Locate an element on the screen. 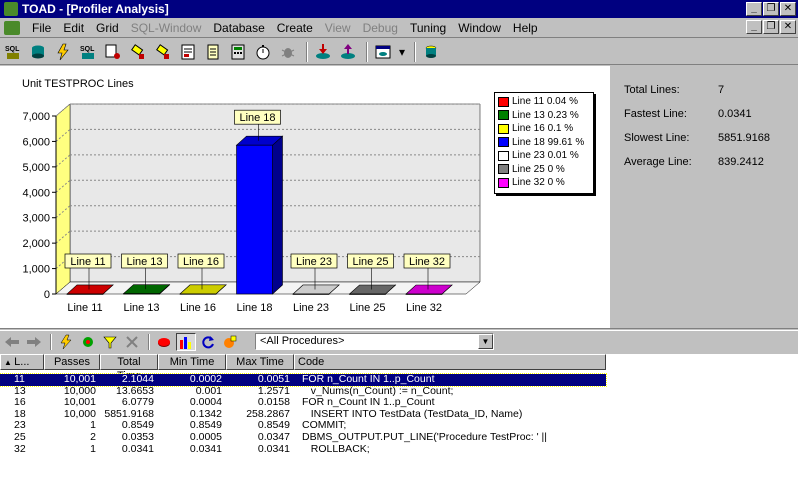 This screenshot has height=498, width=798. table-cell: 0.0005 is located at coordinates (205, 437).